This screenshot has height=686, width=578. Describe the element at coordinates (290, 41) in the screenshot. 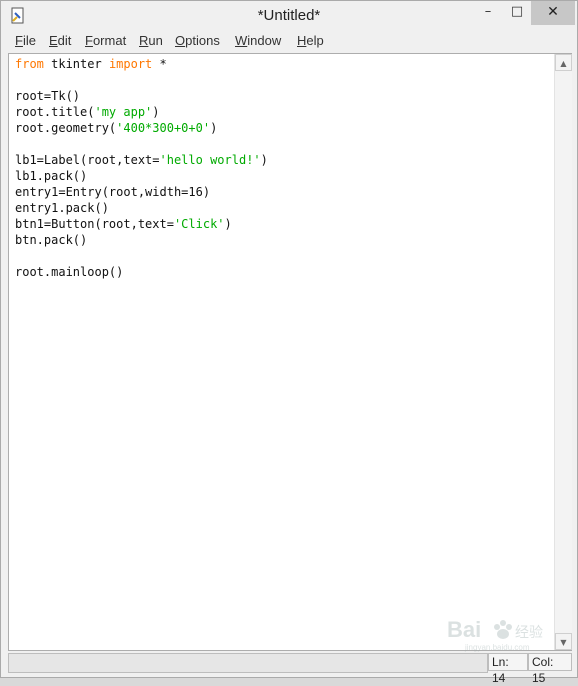

I see `menu-bar: File Edit Format Run Options Window Help` at that location.